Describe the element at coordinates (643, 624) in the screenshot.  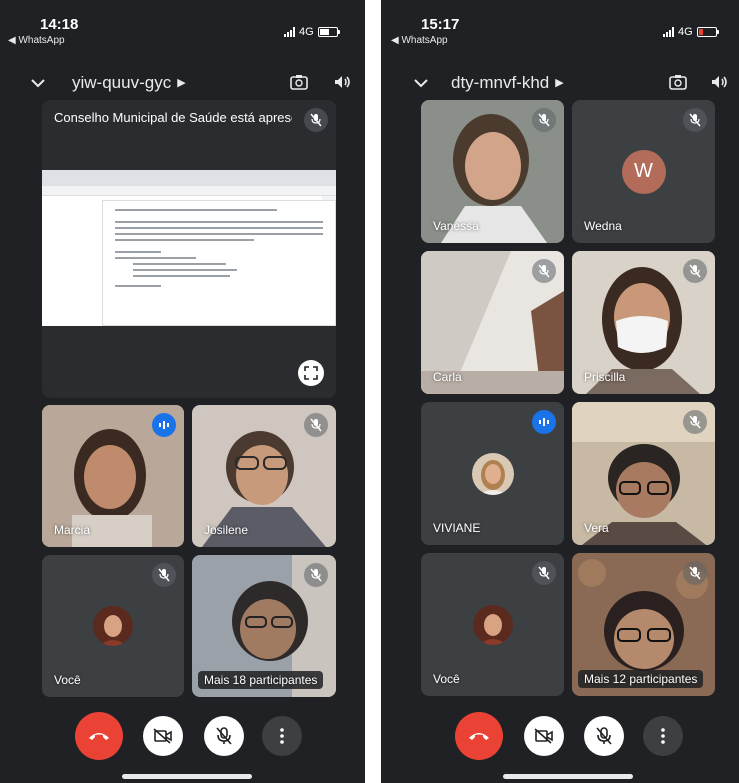
I see `more-participants-tile: Mais 12 participantes` at that location.